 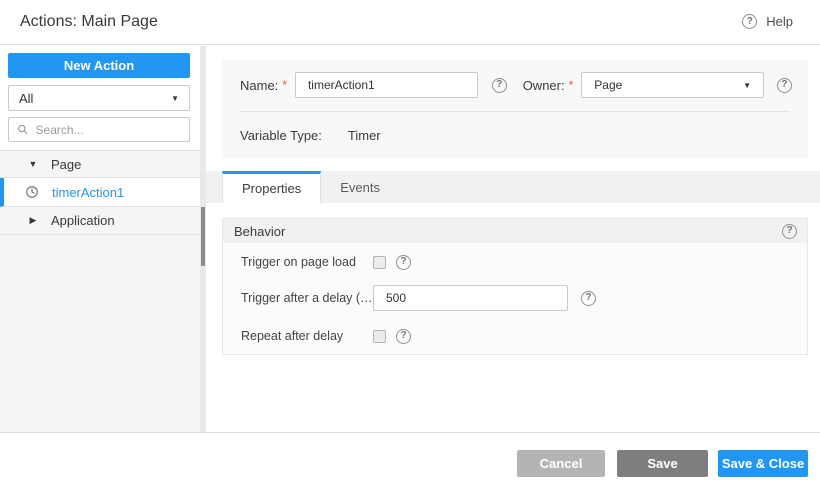 What do you see at coordinates (410, 461) in the screenshot?
I see `dialog-footer: Cancel Save Save & Close` at bounding box center [410, 461].